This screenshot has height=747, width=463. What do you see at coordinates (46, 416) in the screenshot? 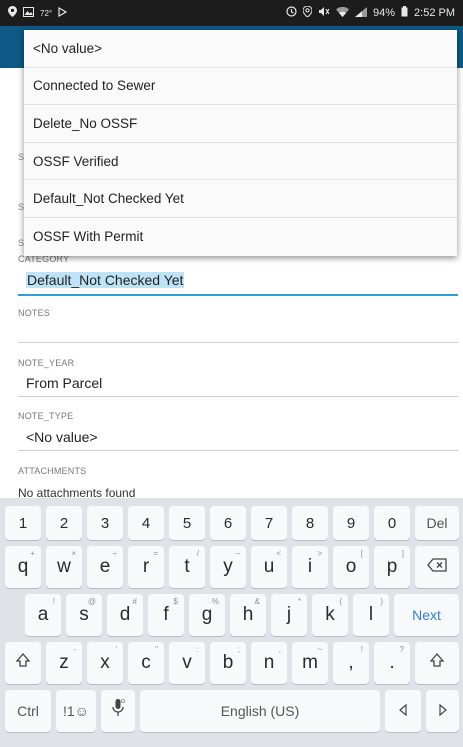
I see `note-type-label: NOTE_TYPE` at bounding box center [46, 416].